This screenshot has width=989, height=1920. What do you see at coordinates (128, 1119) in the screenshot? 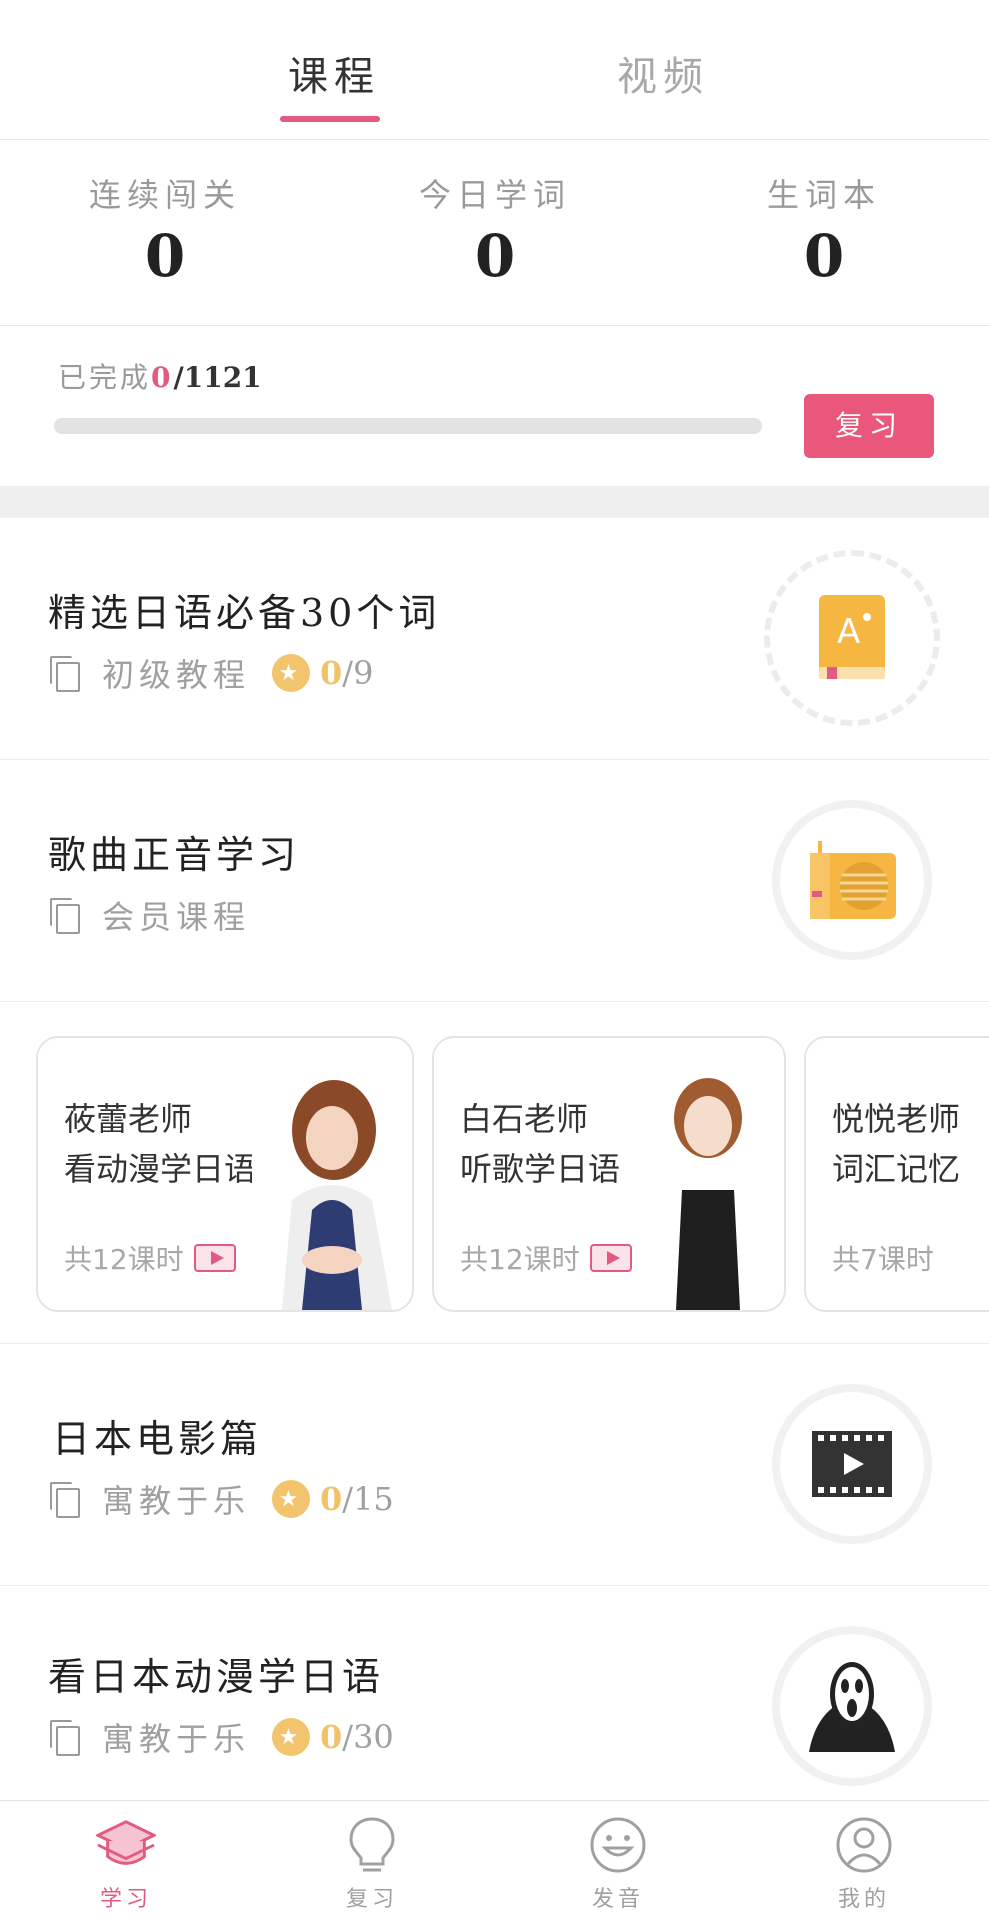
I see `teacher-name: 莜蕾老师` at bounding box center [128, 1119].